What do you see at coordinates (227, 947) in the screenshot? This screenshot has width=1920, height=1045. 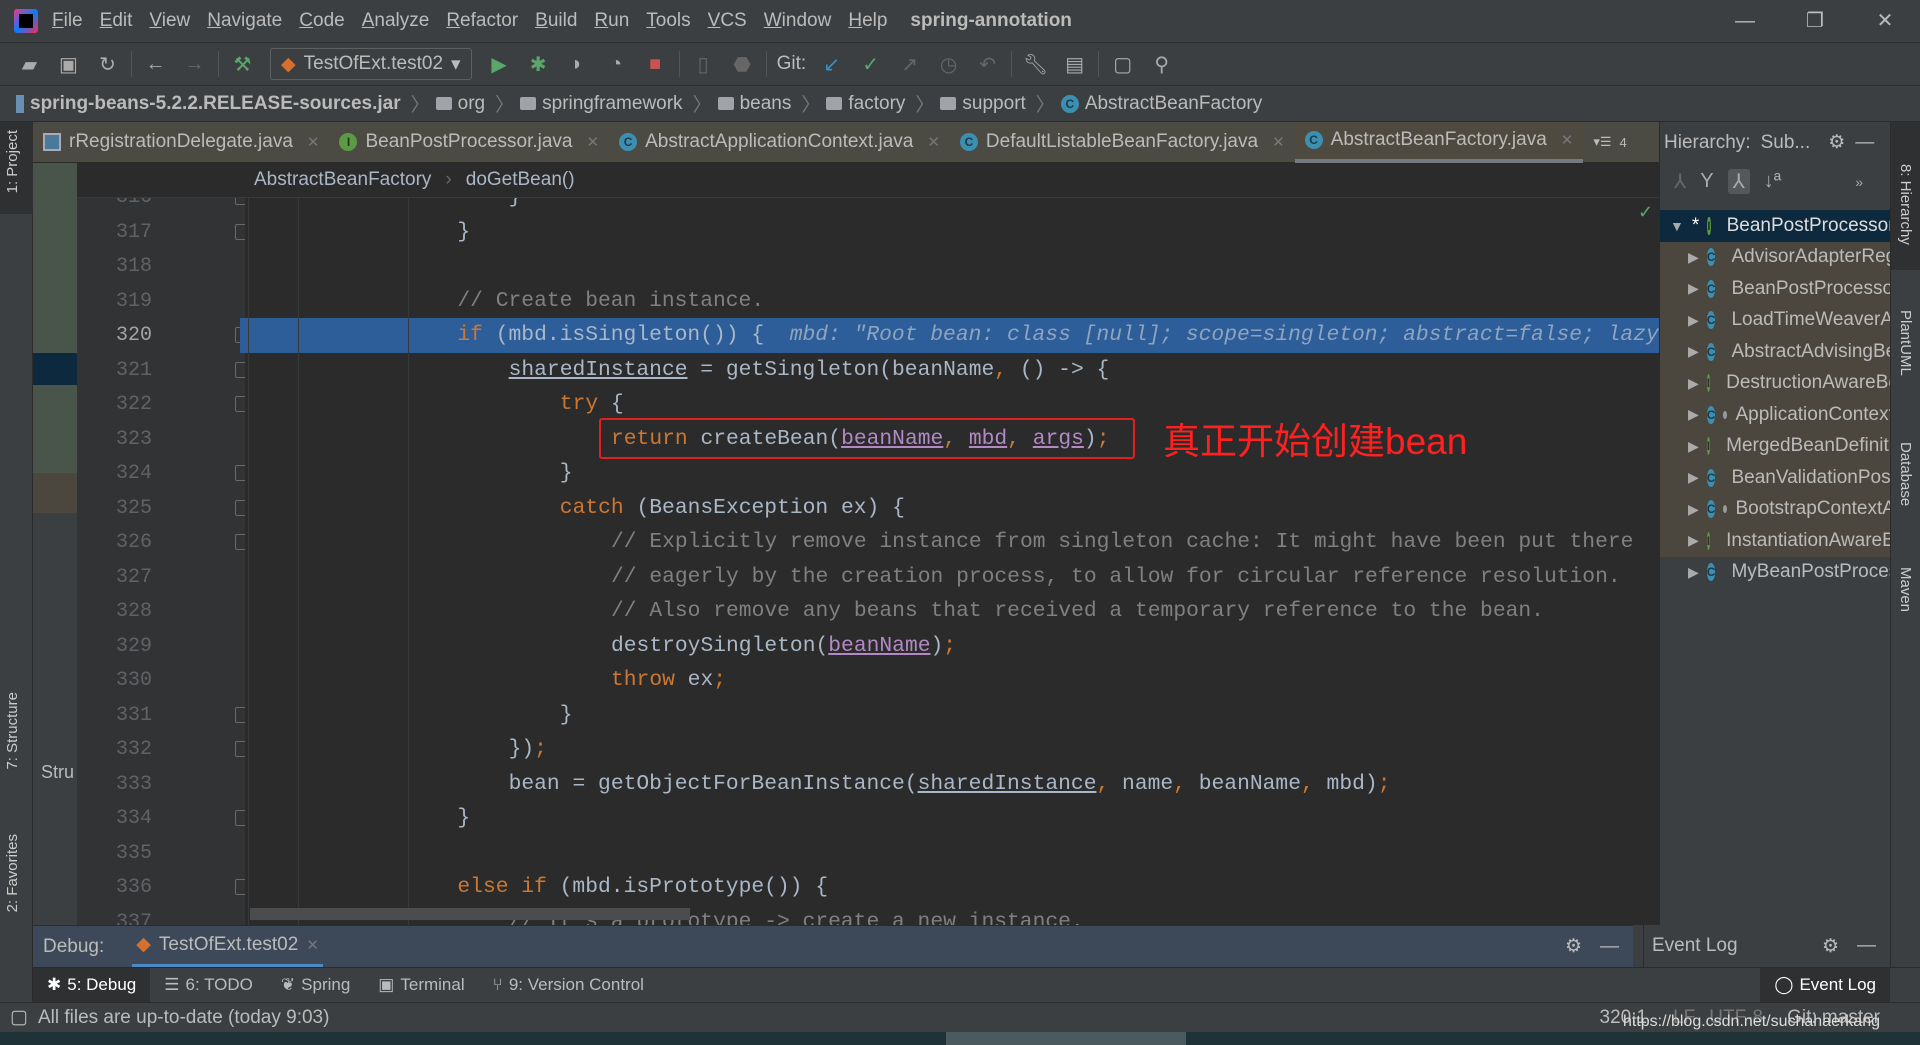 I see `debug-session-tab: ◆ TestOfExt.test02 ✕` at bounding box center [227, 947].